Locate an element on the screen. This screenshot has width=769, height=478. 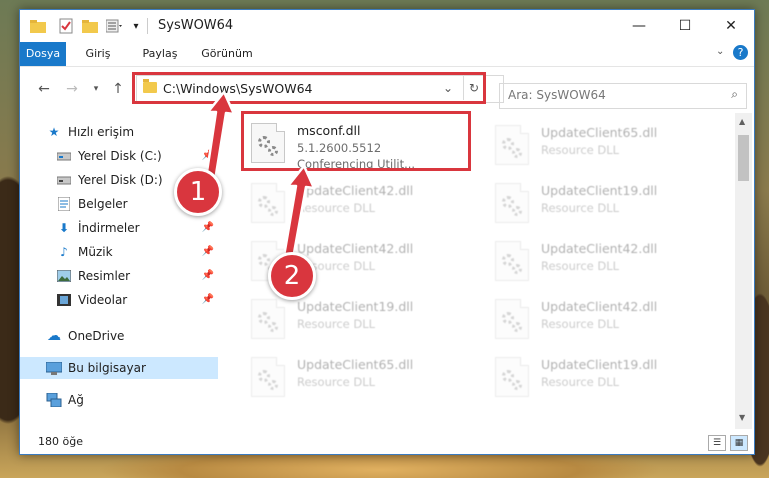
customize-toolbar-icon is located at coordinates (115, 26).